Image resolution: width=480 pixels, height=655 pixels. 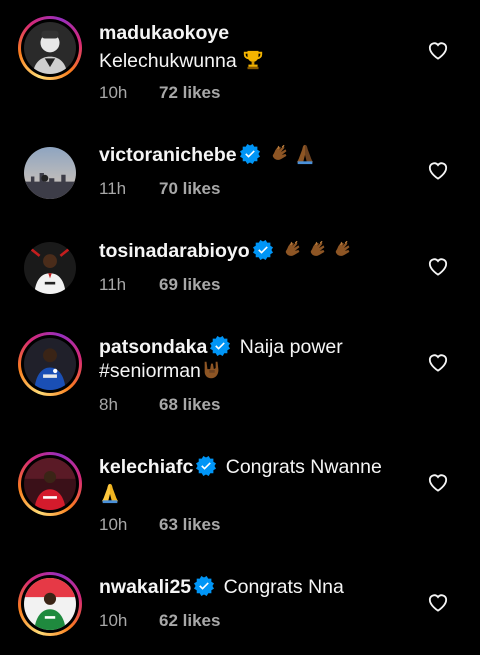 What do you see at coordinates (145, 587) in the screenshot?
I see `username: nwakali25` at bounding box center [145, 587].